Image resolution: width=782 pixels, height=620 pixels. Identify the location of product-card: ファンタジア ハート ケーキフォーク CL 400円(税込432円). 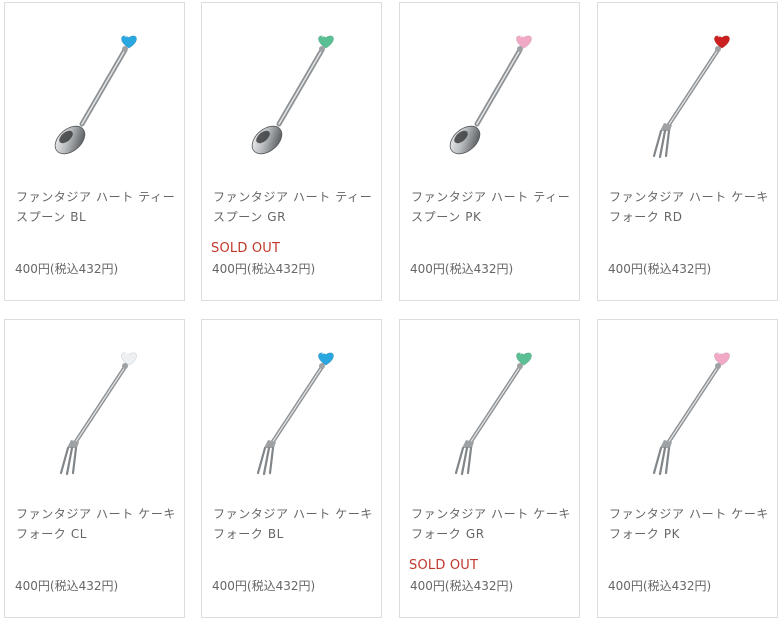
(94, 468).